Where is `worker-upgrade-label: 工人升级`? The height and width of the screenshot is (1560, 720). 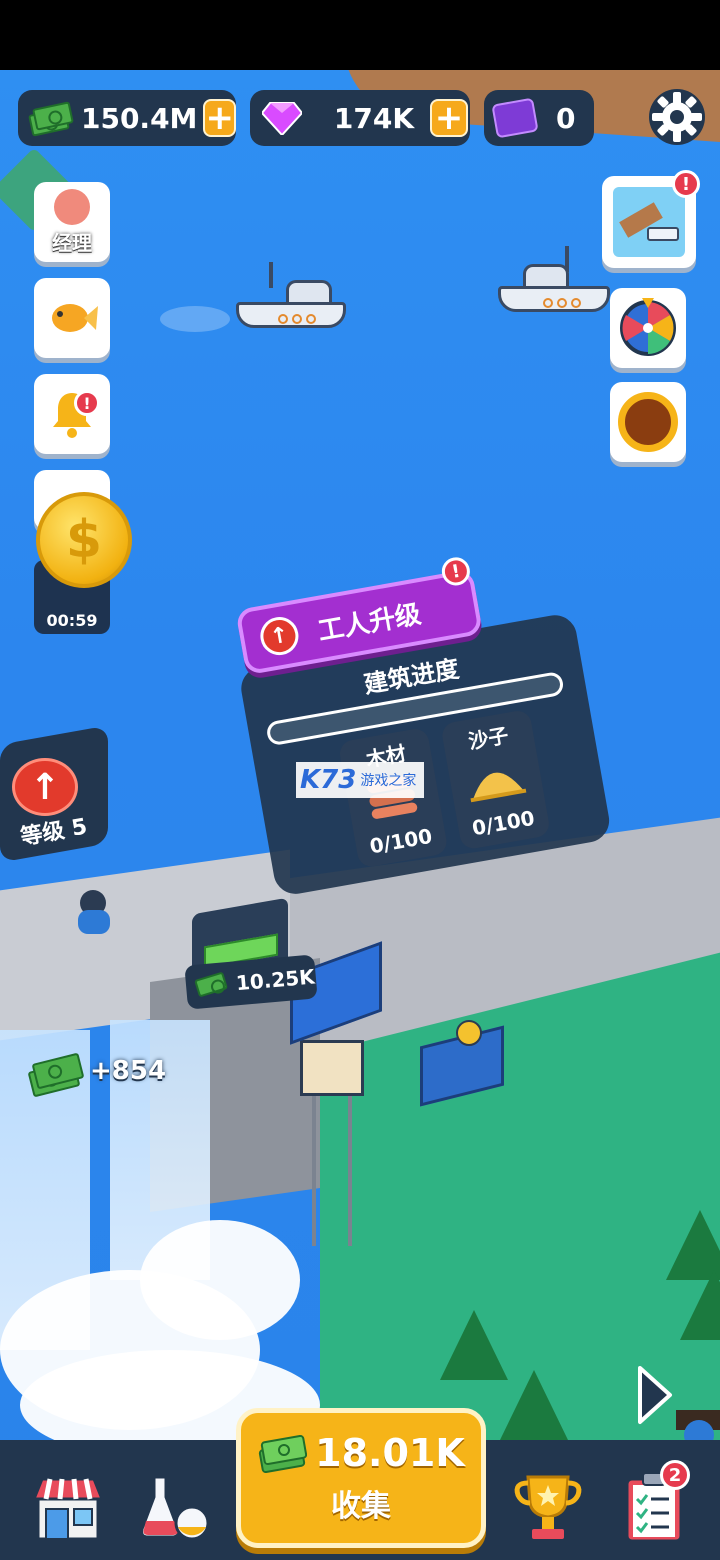 worker-upgrade-label: 工人升级 is located at coordinates (369, 622).